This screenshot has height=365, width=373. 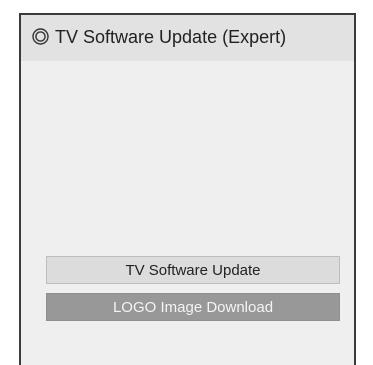 What do you see at coordinates (40, 36) in the screenshot?
I see `power-circle-icon` at bounding box center [40, 36].